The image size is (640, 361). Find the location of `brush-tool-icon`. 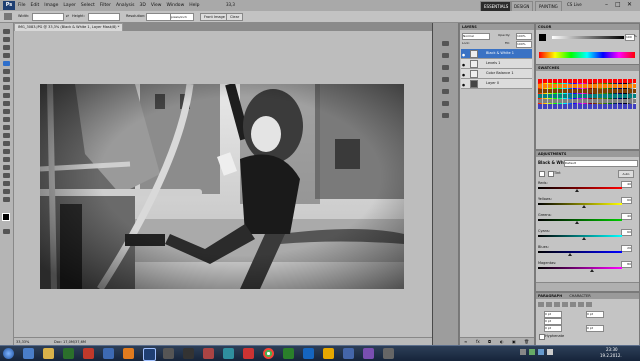

brush-tool-icon is located at coordinates (6, 87).